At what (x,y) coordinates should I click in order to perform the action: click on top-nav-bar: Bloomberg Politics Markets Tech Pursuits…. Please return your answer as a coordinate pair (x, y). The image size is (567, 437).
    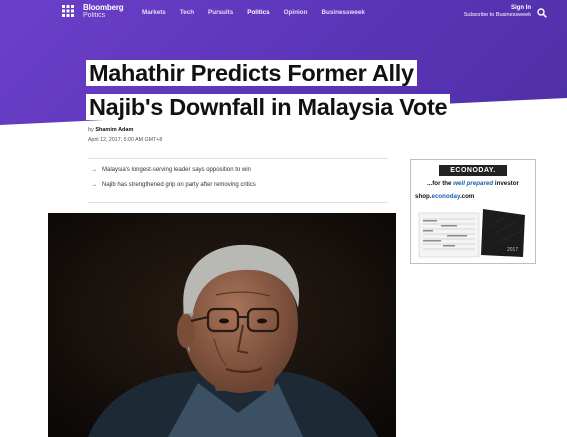
    Looking at the image, I should click on (283, 12).